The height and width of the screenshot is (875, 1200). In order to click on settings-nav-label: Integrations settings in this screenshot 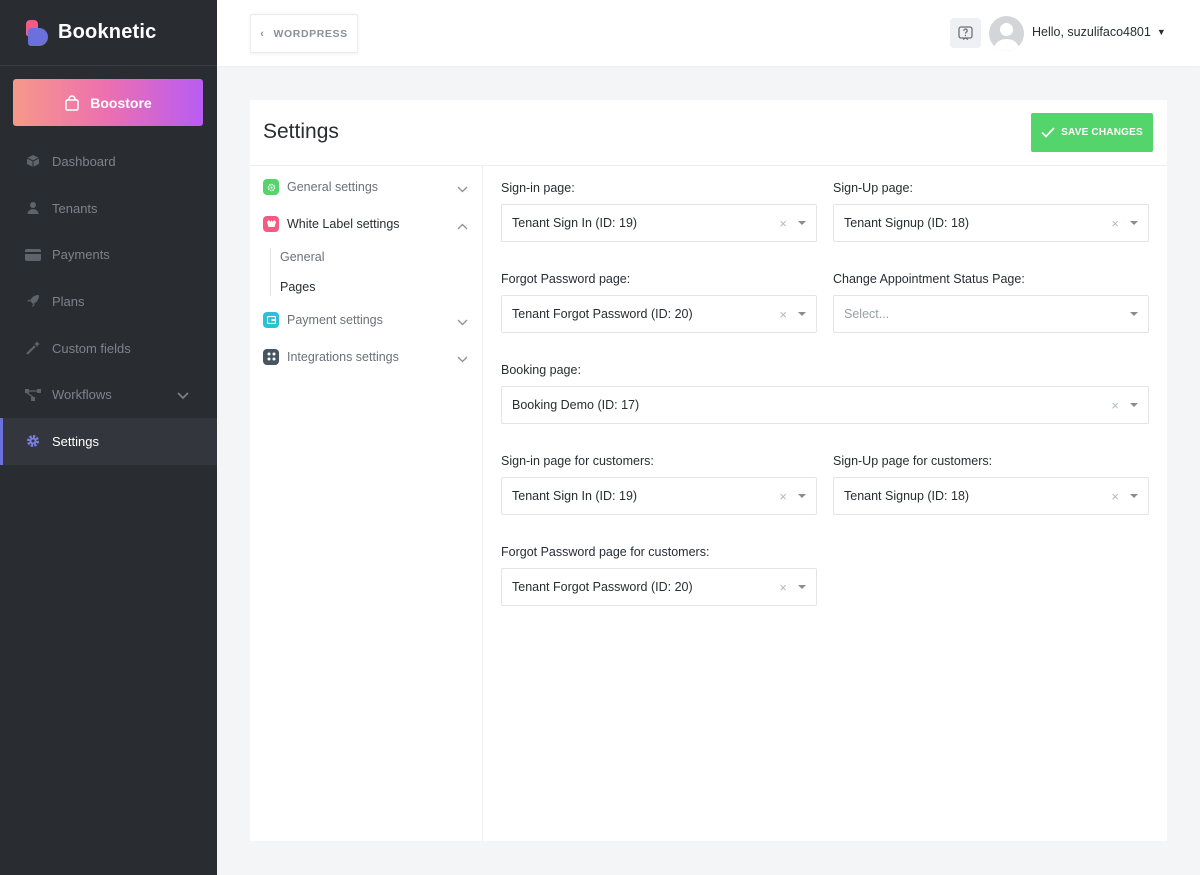, I will do `click(343, 356)`.